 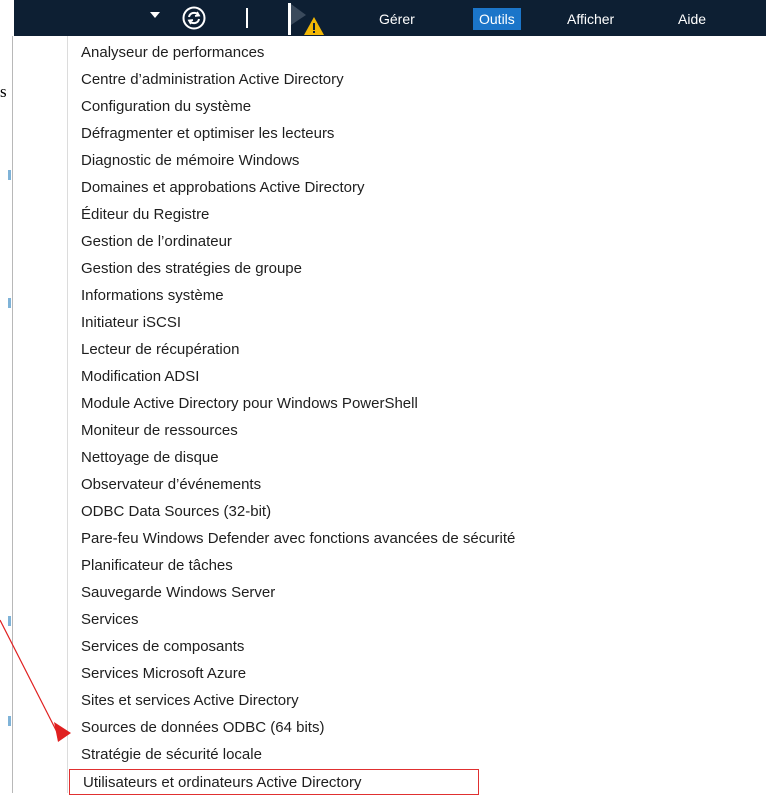 I want to click on menu-outils: Outils, so click(x=497, y=19).